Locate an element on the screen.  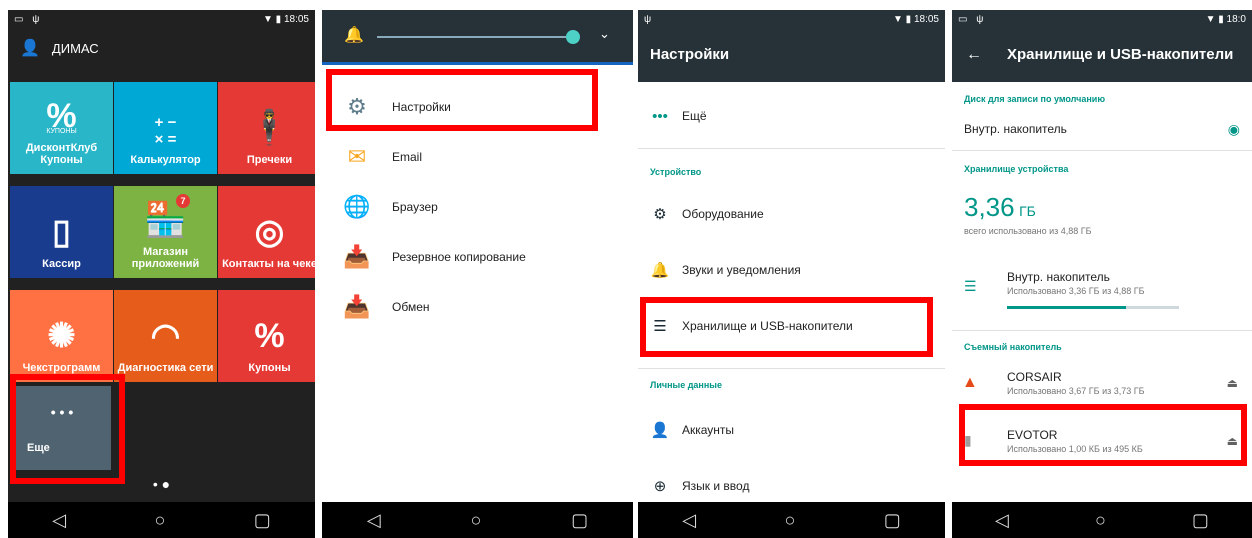
status-bar: ψ ▼ ▮ 18:05 is located at coordinates (791, 20).